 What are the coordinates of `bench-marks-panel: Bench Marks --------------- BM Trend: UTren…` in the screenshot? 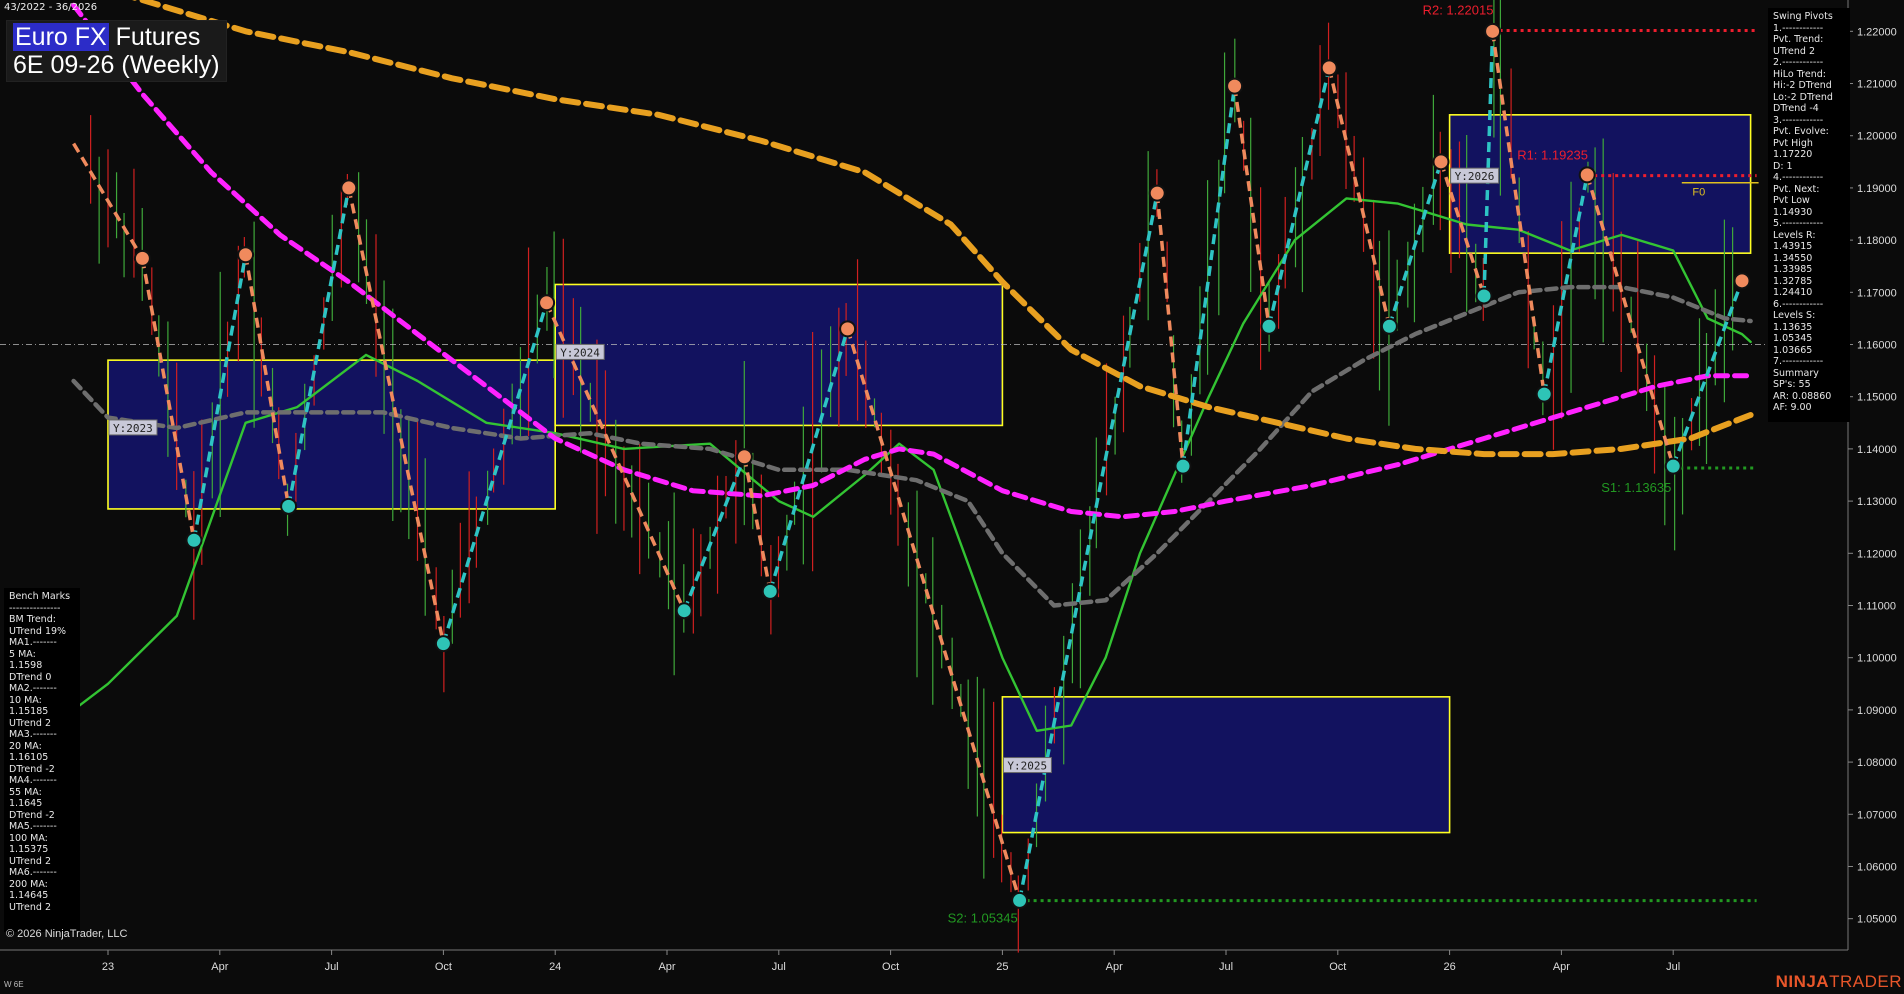 It's located at (42, 760).